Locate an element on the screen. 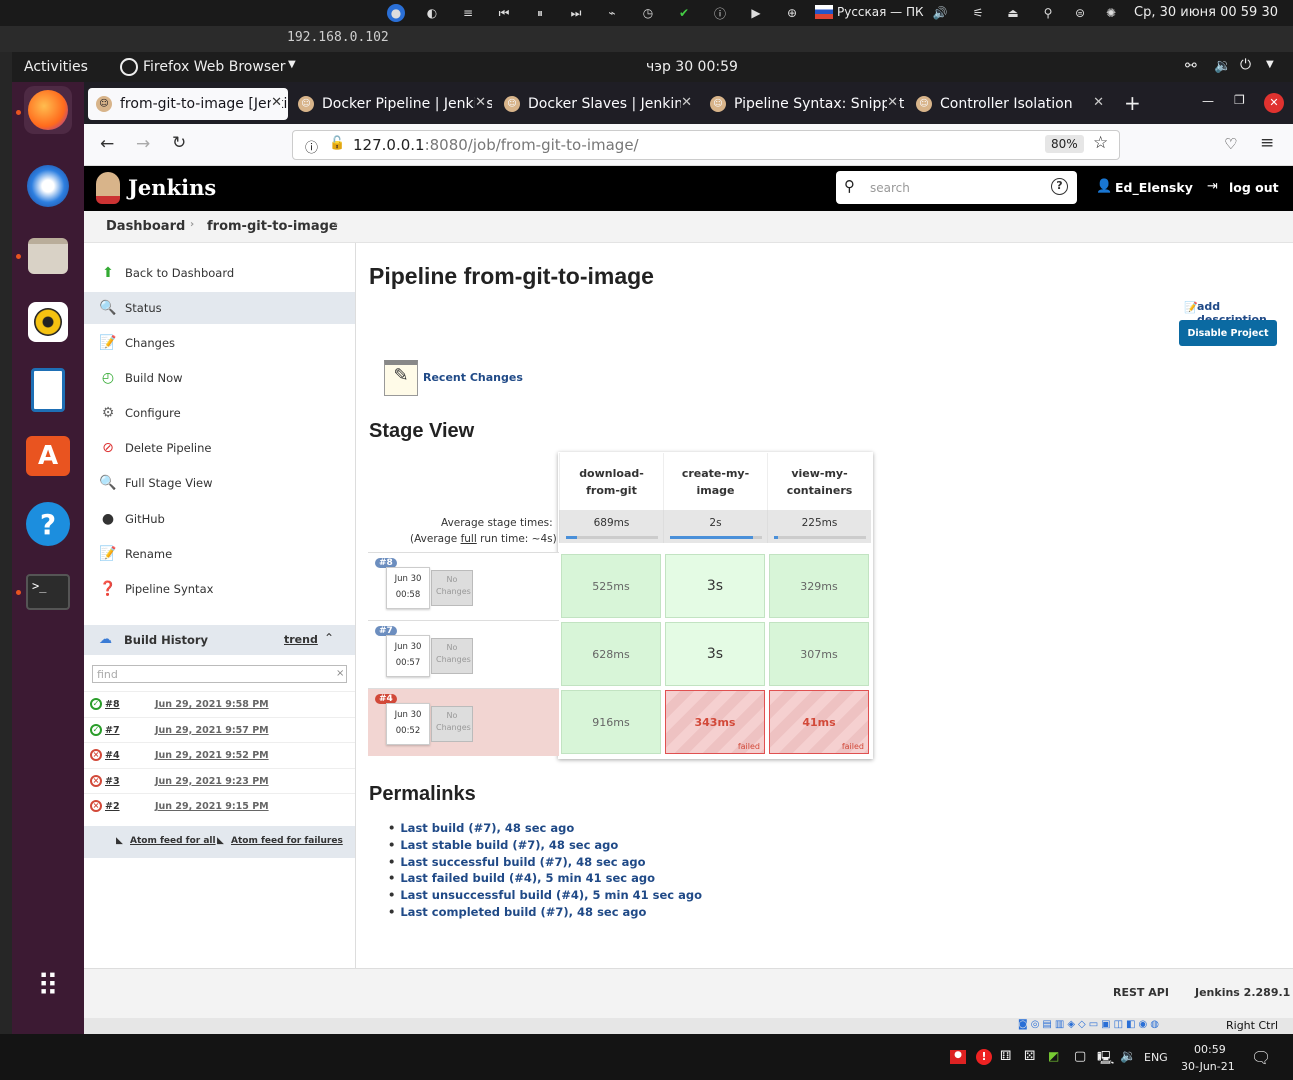 This screenshot has width=1293, height=1080. history-build-number: #7 is located at coordinates (112, 730).